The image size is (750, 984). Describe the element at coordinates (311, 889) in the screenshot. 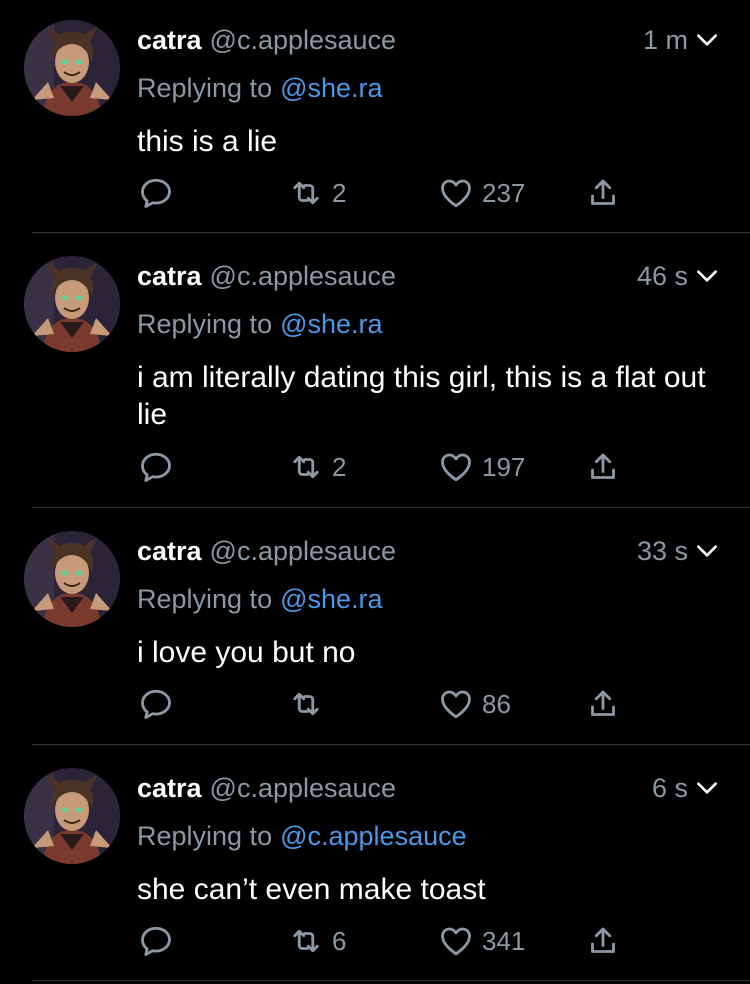

I see `tweet-text: she can’t even make toast` at that location.